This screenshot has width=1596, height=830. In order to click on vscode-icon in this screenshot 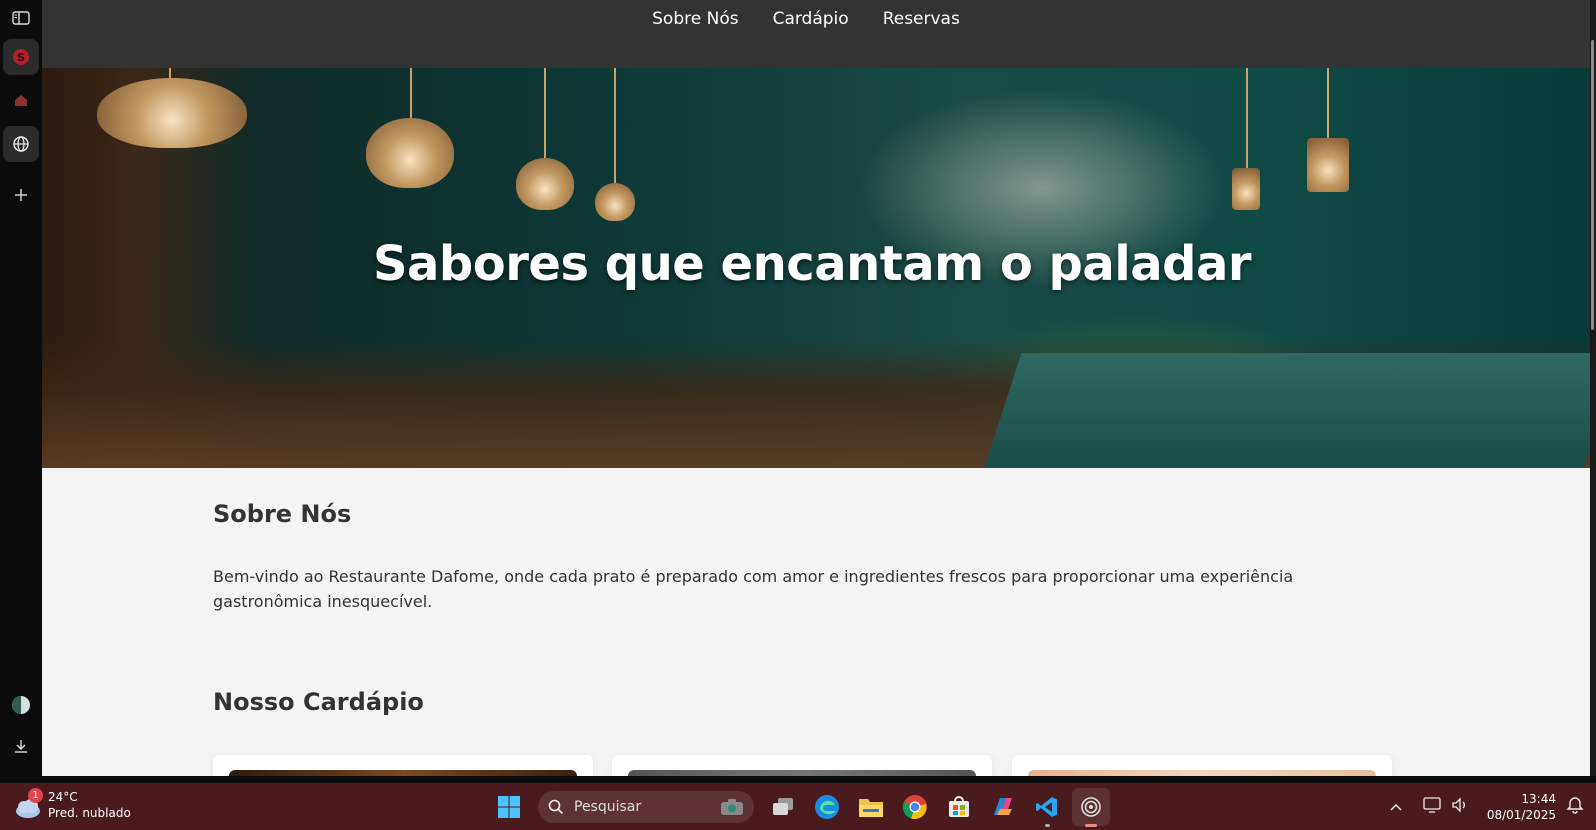, I will do `click(1047, 807)`.